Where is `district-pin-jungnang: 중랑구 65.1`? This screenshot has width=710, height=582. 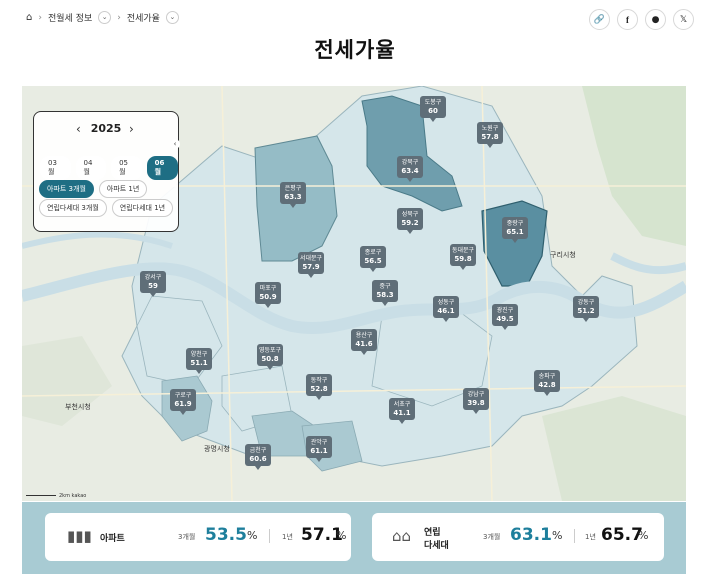
district-pin-jungnang: 중랑구 65.1 is located at coordinates (515, 230).